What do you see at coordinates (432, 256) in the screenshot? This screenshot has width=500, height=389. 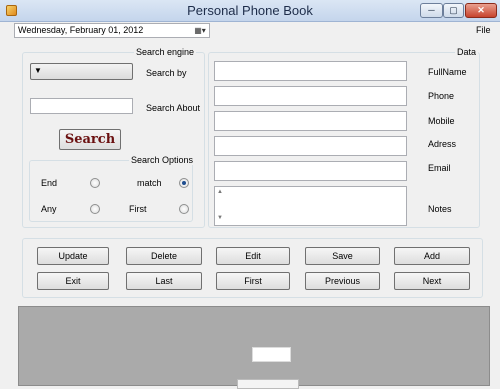 I see `add-button: Add` at bounding box center [432, 256].